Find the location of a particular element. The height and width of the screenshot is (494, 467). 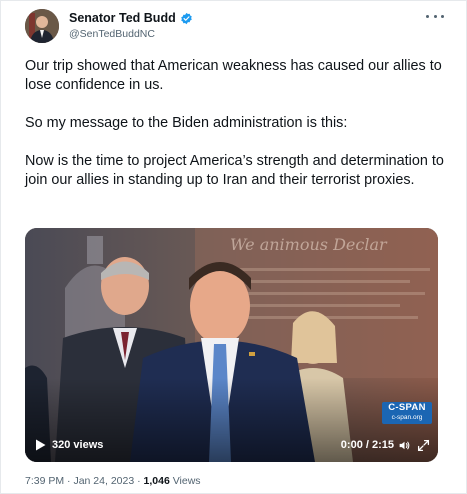

tweet-meta: 7:39 PM · Jan 24, 2023 · 1,046 Views is located at coordinates (113, 481).